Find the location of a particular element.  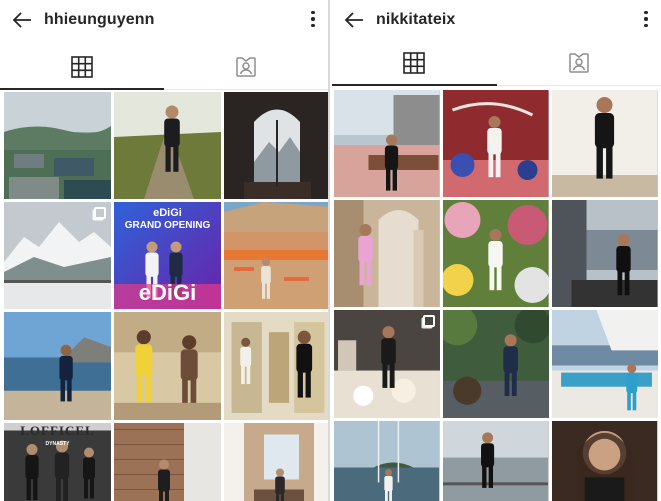

post-thumbnail: LOFFICEL DYNASTY is located at coordinates (57, 462).